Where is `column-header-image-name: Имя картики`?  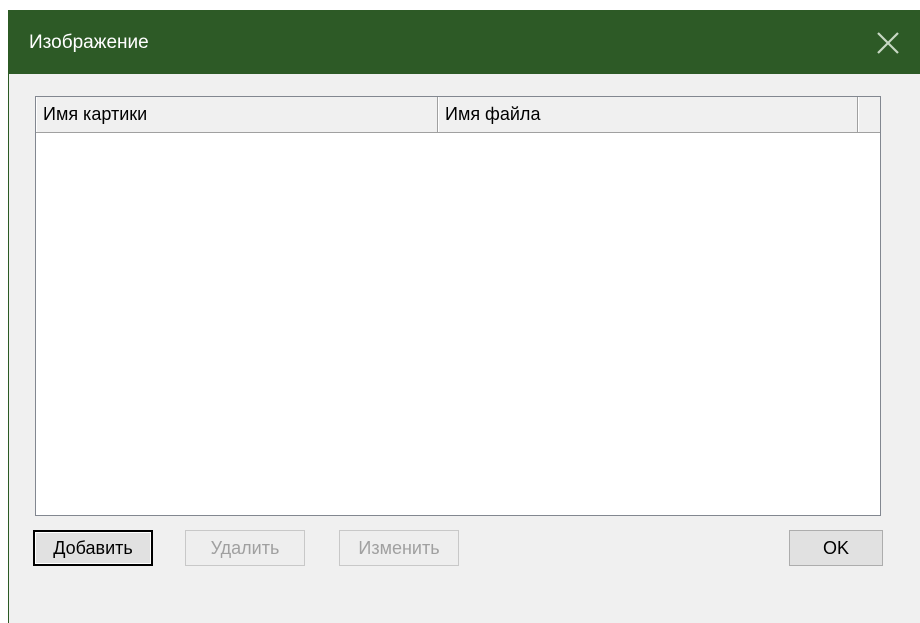 column-header-image-name: Имя картики is located at coordinates (237, 114).